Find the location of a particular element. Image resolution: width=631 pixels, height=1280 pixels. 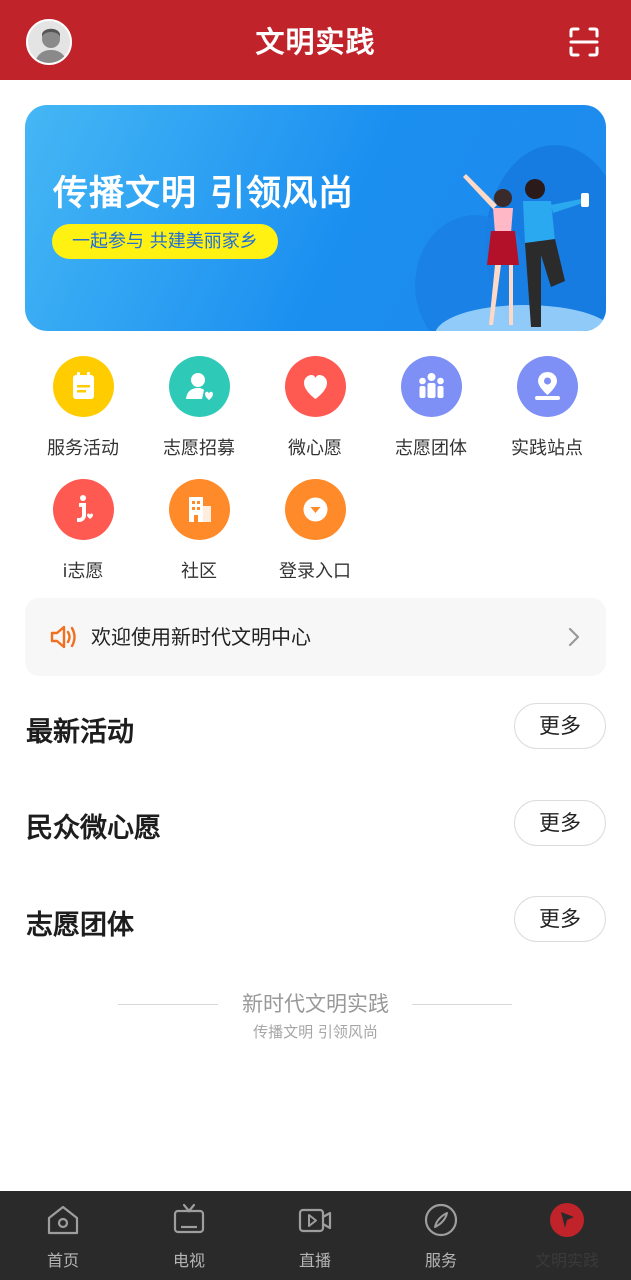

grid-item-label: 服务活动 is located at coordinates (83, 448).